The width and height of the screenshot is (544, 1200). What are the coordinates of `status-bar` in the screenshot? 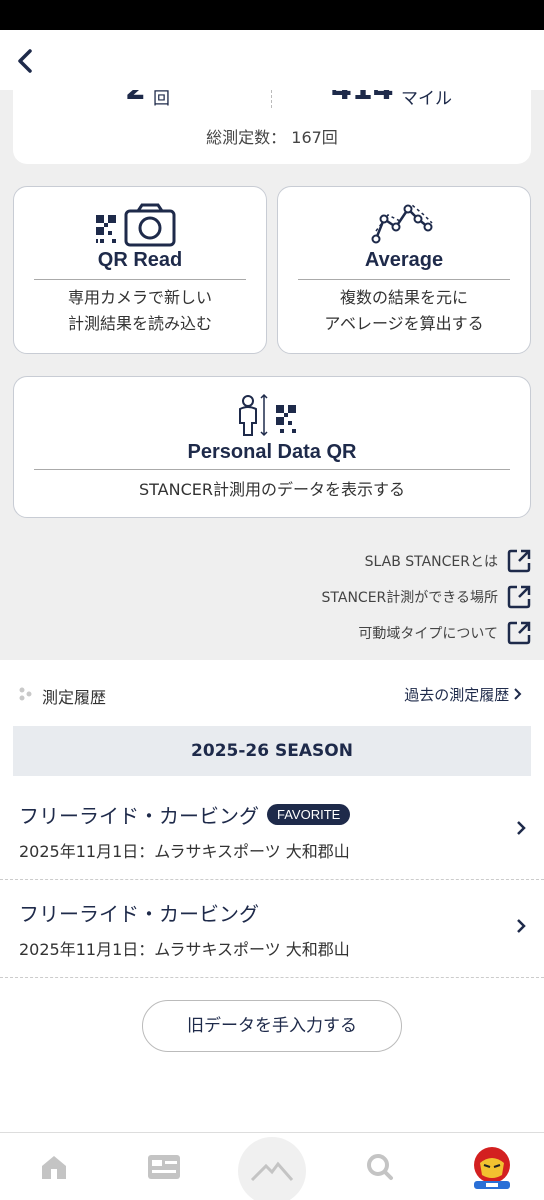 It's located at (272, 15).